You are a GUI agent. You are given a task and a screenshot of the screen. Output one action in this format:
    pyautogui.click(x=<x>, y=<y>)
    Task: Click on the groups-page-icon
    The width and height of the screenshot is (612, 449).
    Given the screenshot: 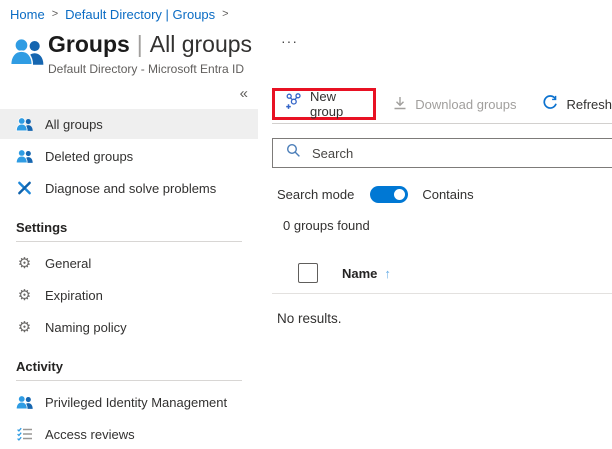 What is the action you would take?
    pyautogui.click(x=27, y=54)
    